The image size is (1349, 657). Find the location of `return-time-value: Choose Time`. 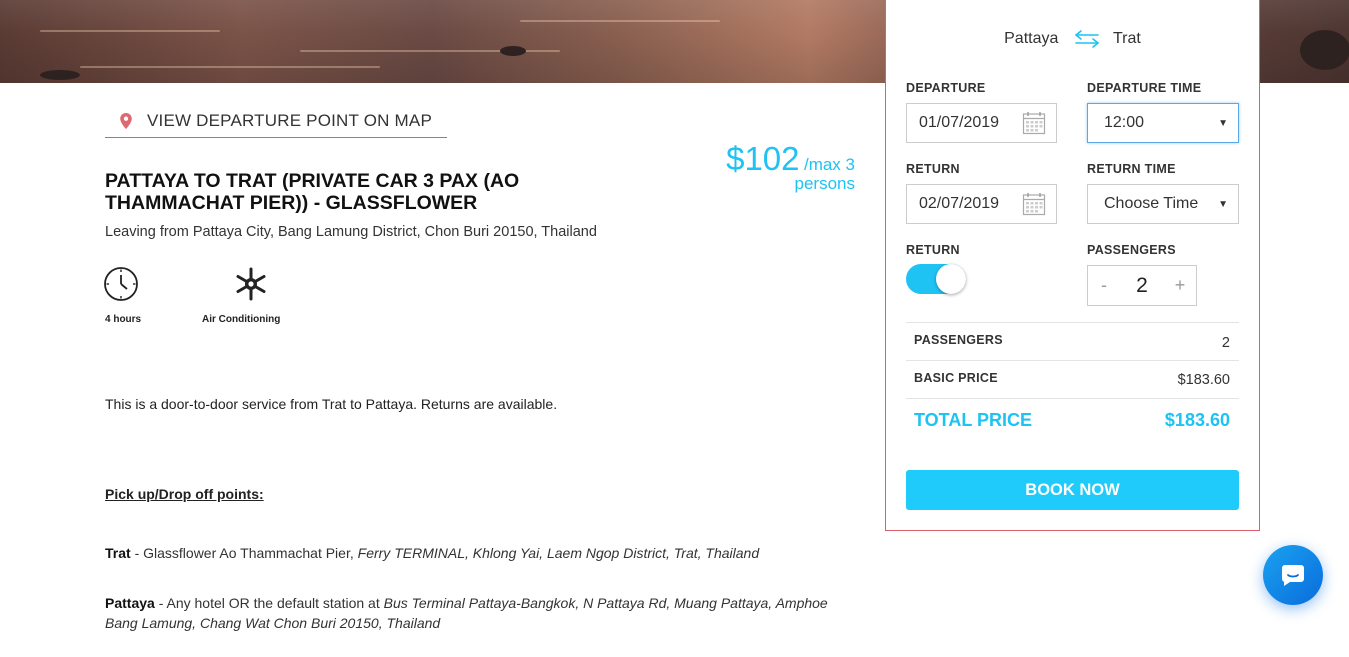

return-time-value: Choose Time is located at coordinates (1151, 203).